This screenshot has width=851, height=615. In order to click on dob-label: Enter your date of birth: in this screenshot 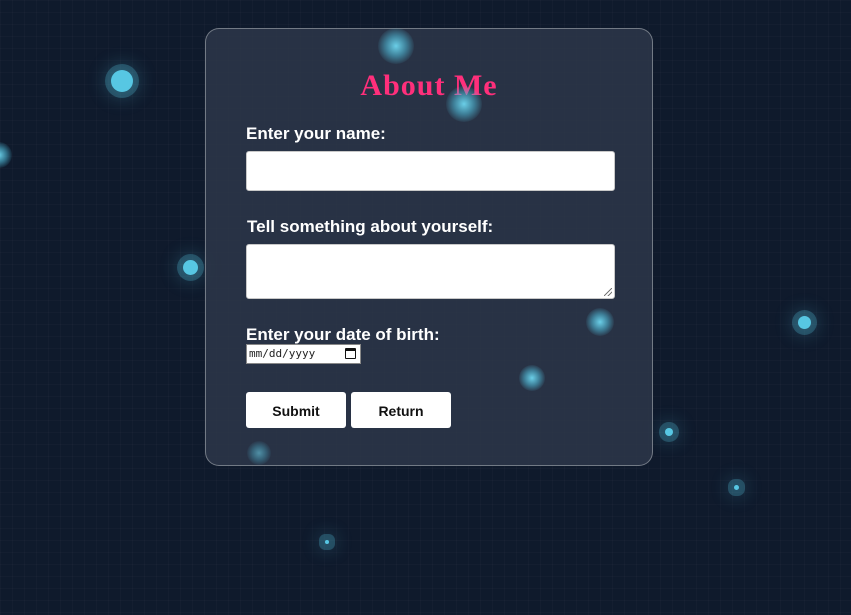, I will do `click(343, 334)`.